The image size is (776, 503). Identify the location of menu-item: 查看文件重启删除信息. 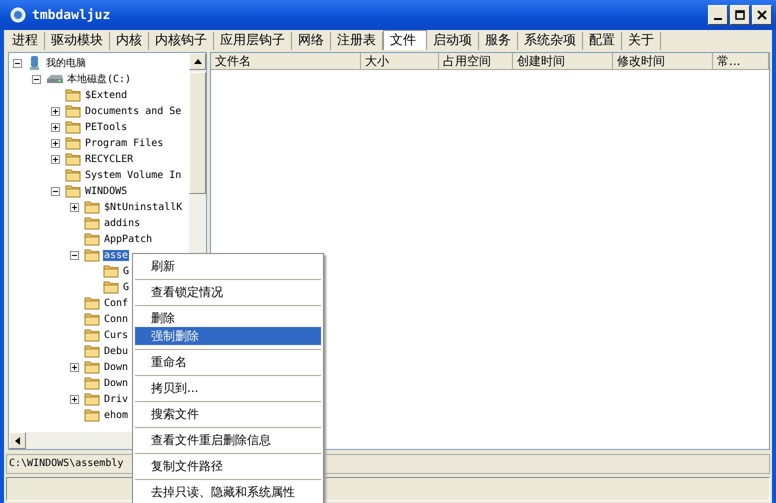
(228, 440).